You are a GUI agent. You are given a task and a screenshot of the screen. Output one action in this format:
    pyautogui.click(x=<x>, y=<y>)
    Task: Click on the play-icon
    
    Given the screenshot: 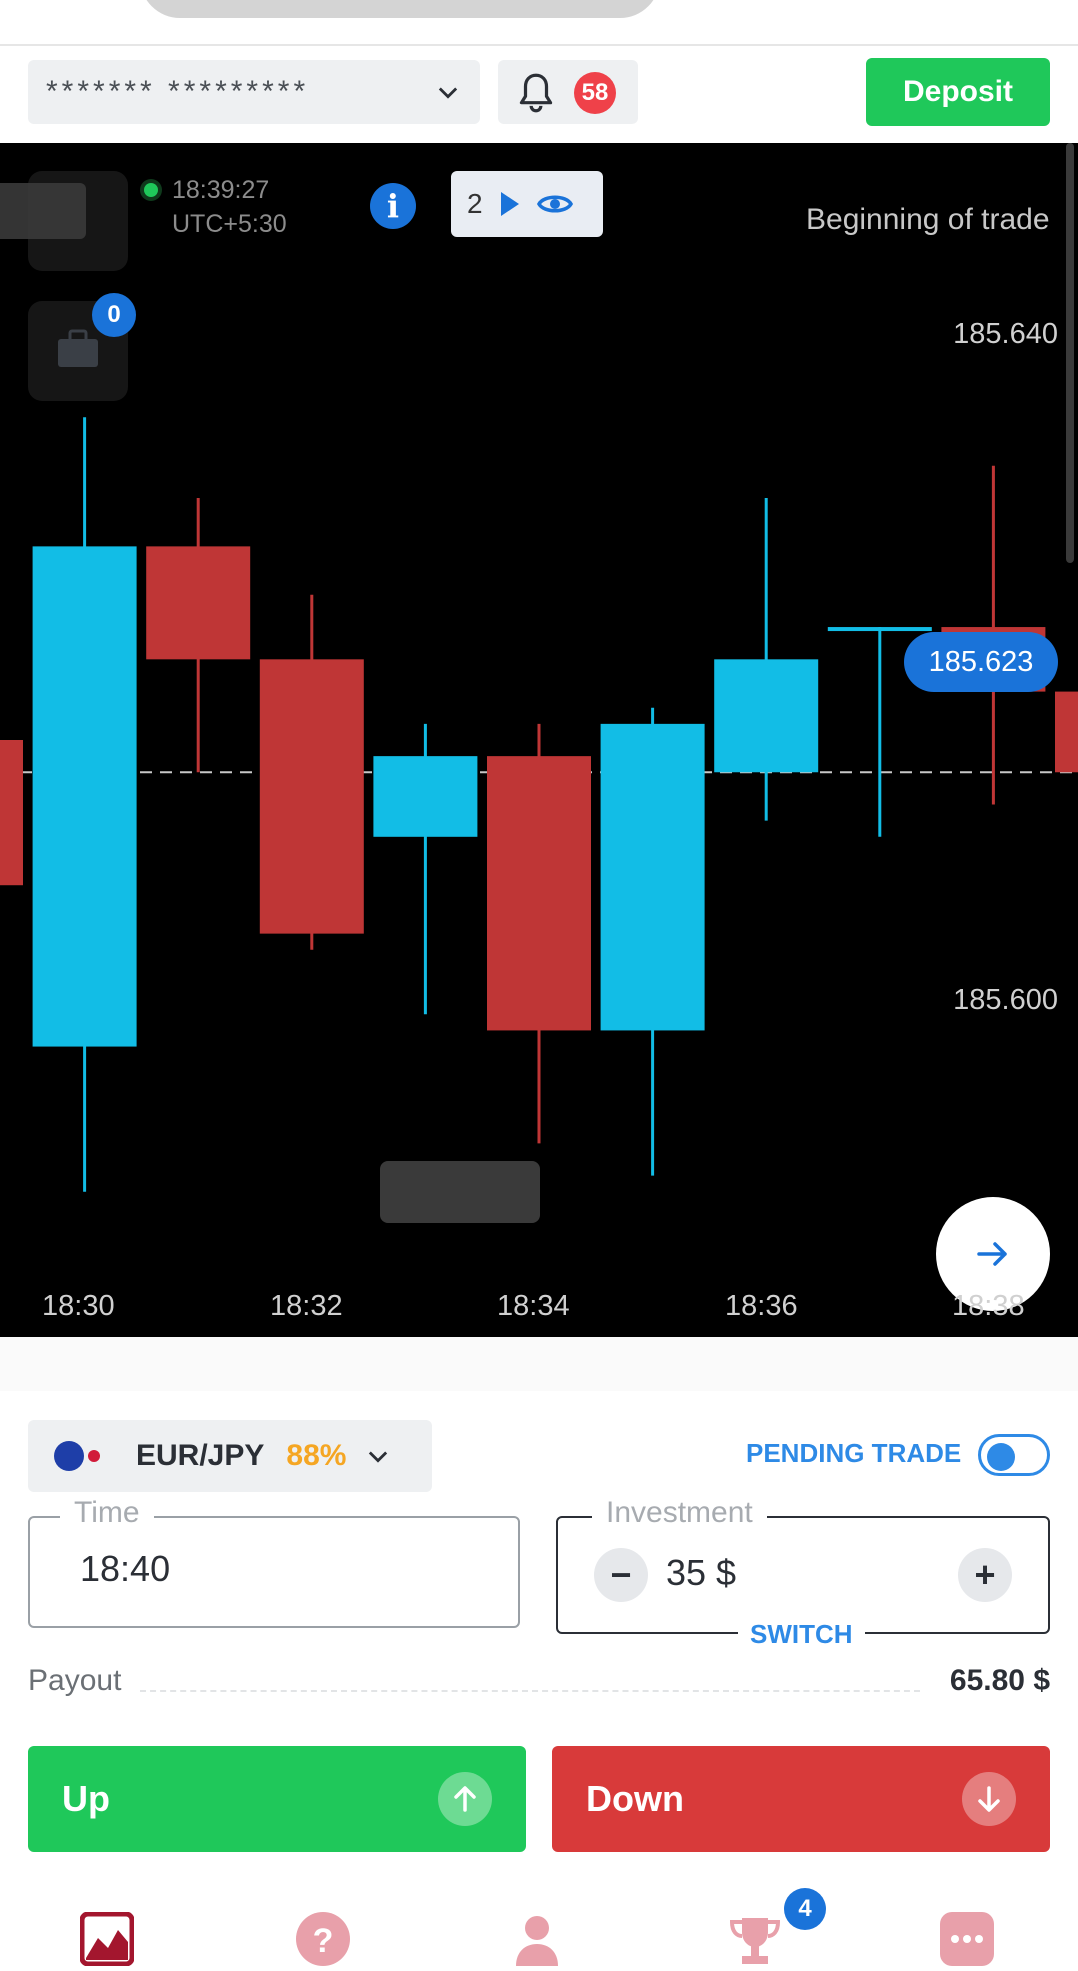 What is the action you would take?
    pyautogui.click(x=509, y=204)
    